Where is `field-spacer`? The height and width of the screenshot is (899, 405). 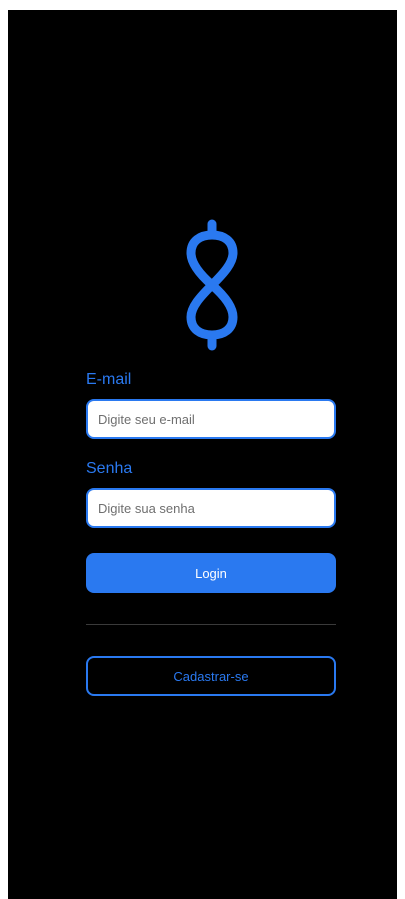
field-spacer is located at coordinates (211, 449).